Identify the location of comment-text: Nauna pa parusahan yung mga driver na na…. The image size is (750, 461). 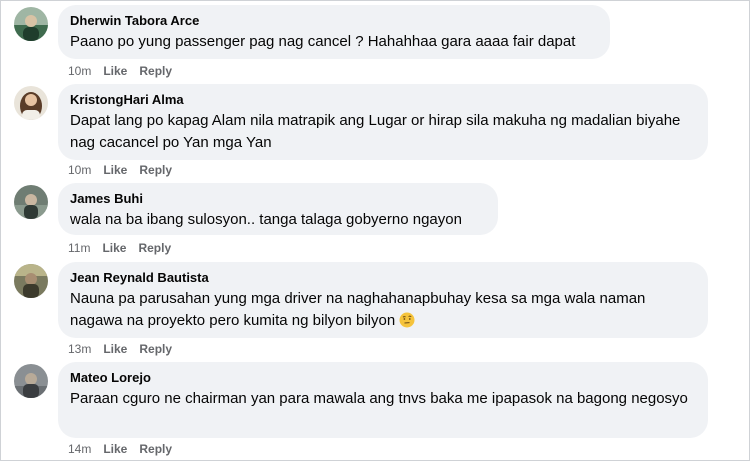
(383, 310).